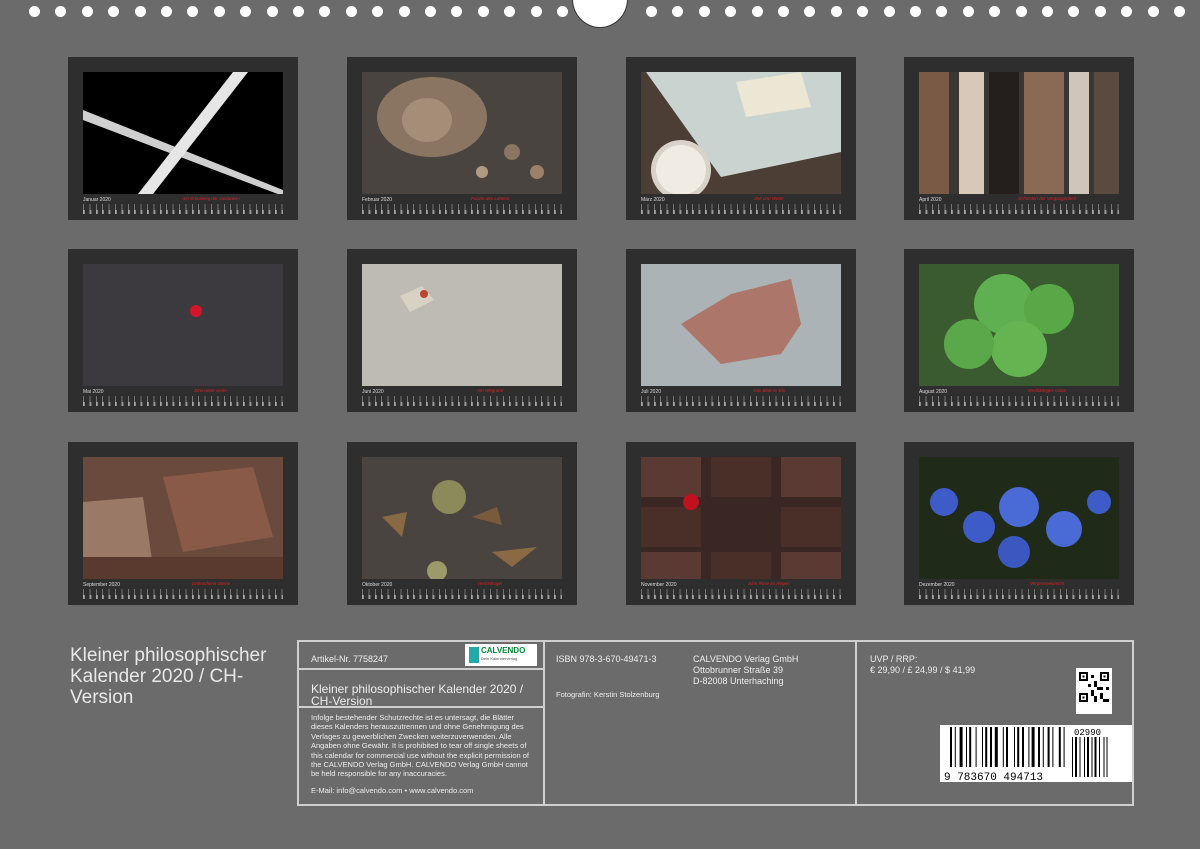  What do you see at coordinates (741, 138) in the screenshot?
I see `month-march: März 2020 Zeit und Worte` at bounding box center [741, 138].